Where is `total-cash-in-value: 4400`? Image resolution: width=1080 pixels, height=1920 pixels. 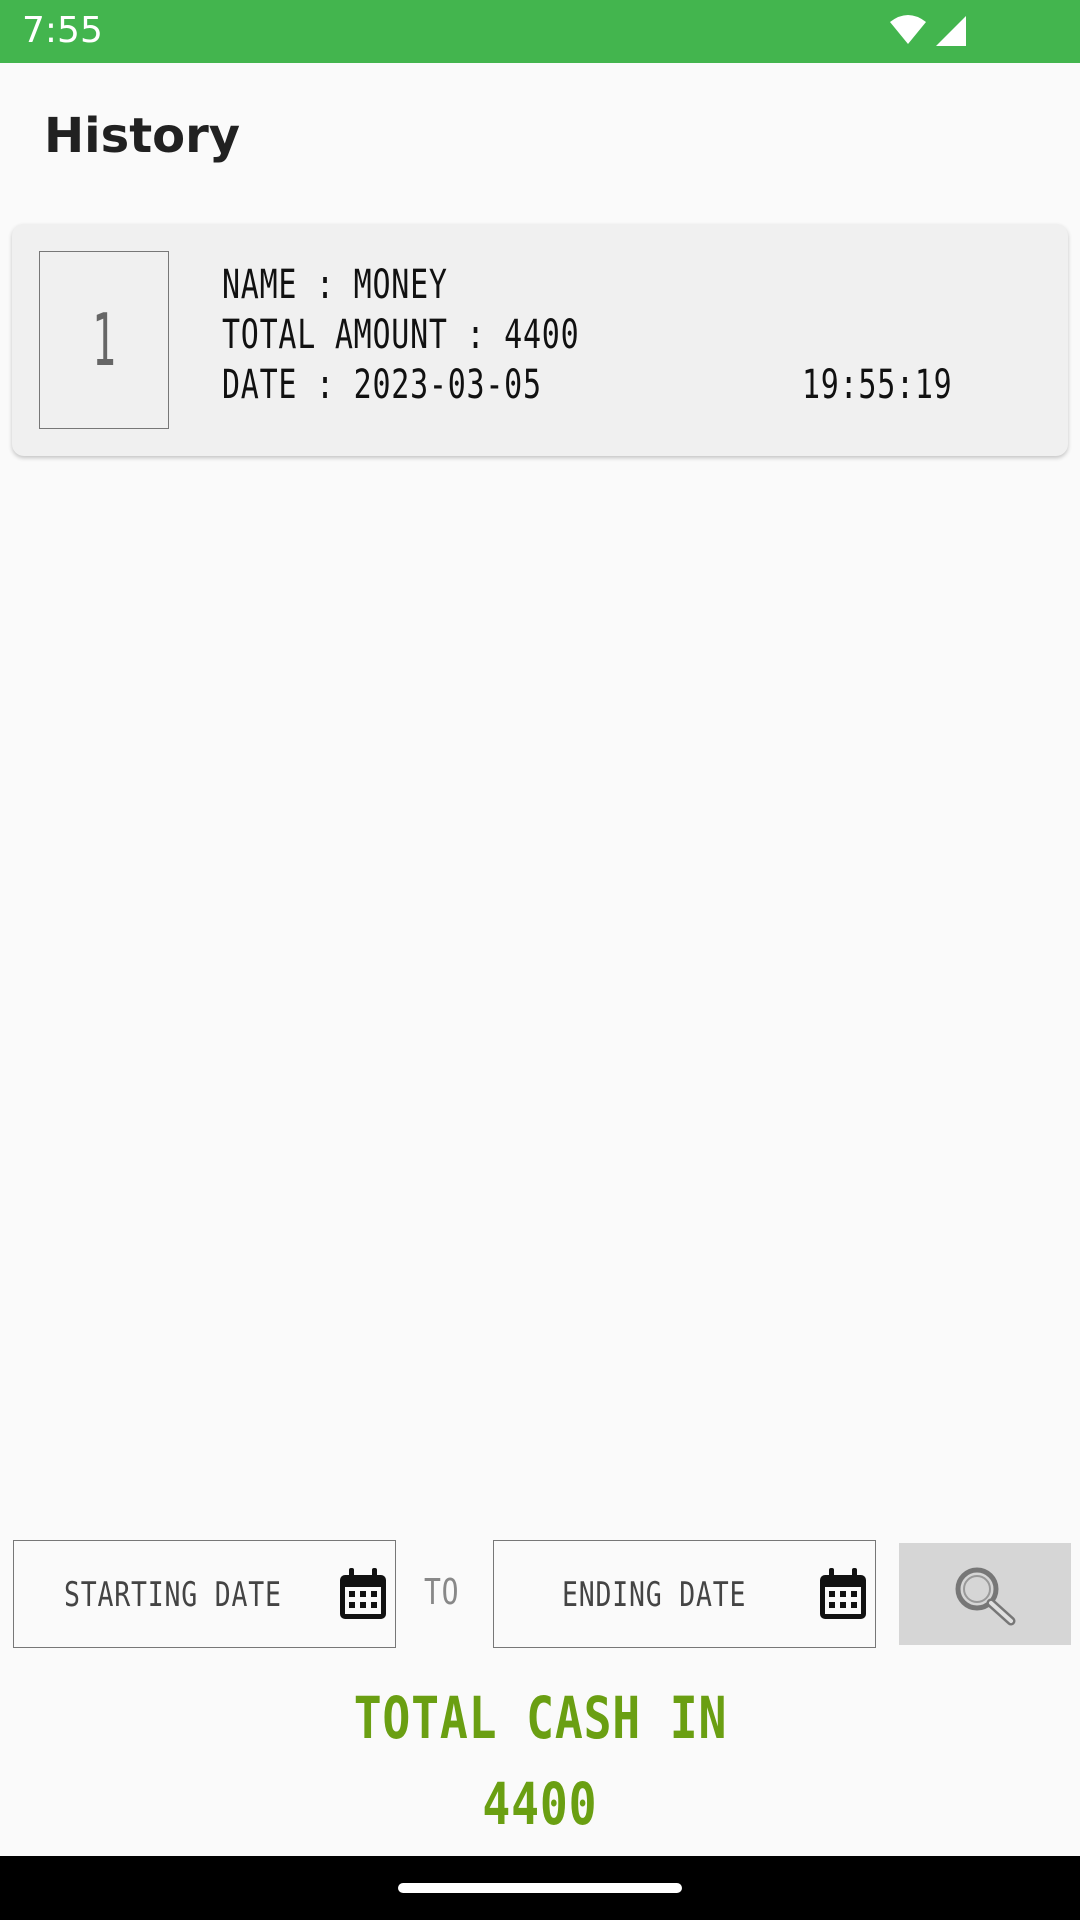
total-cash-in-value: 4400 is located at coordinates (540, 1804).